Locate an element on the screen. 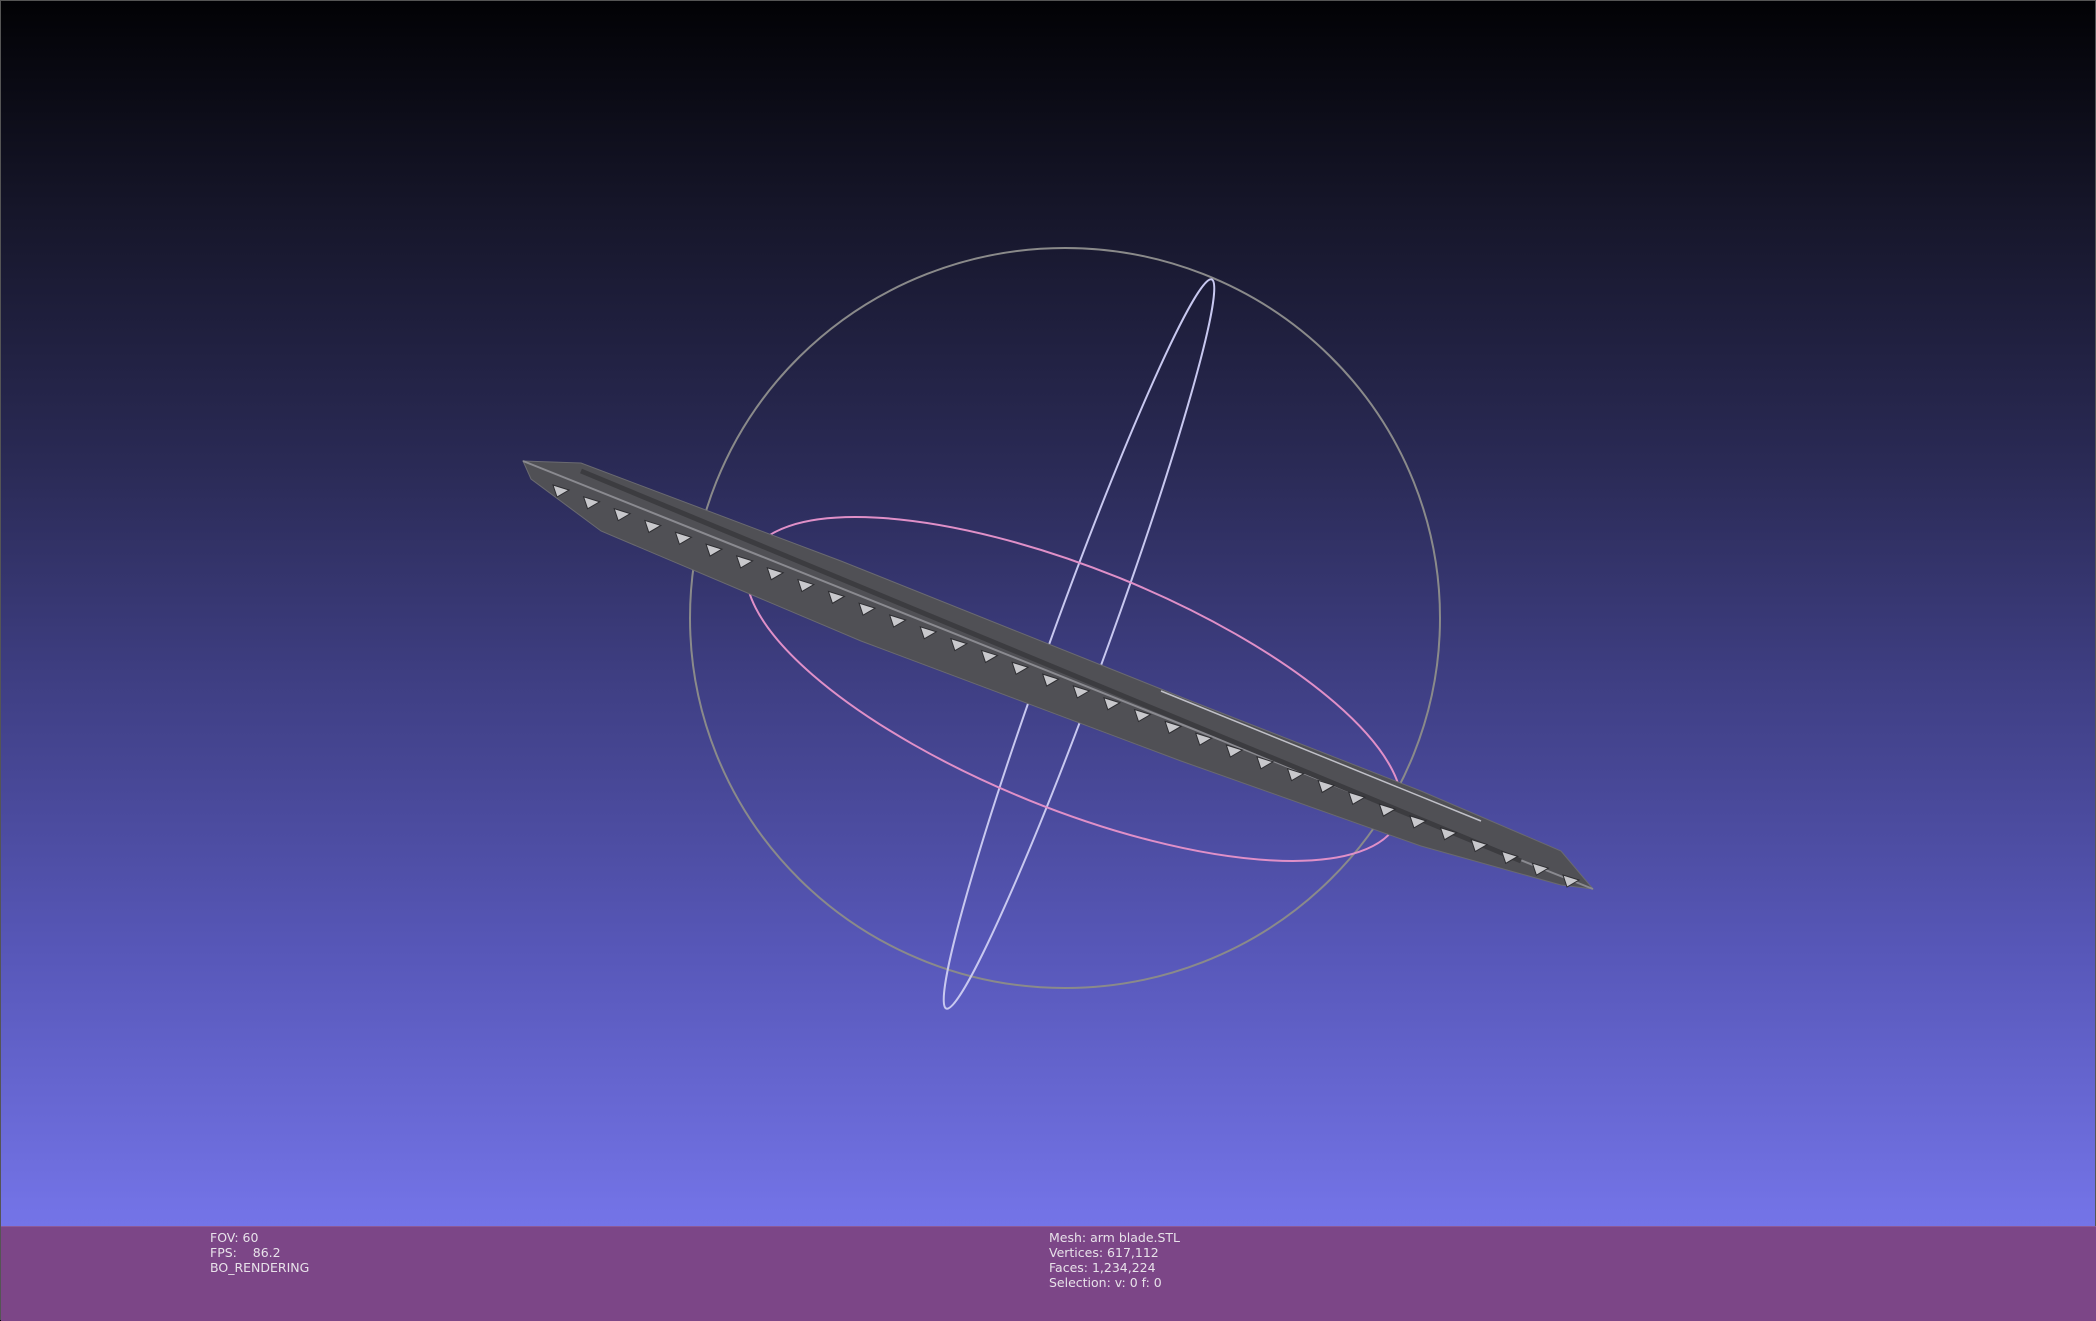 Image resolution: width=2096 pixels, height=1321 pixels. faces-text: Faces: 1,234,224 is located at coordinates (1102, 1267).